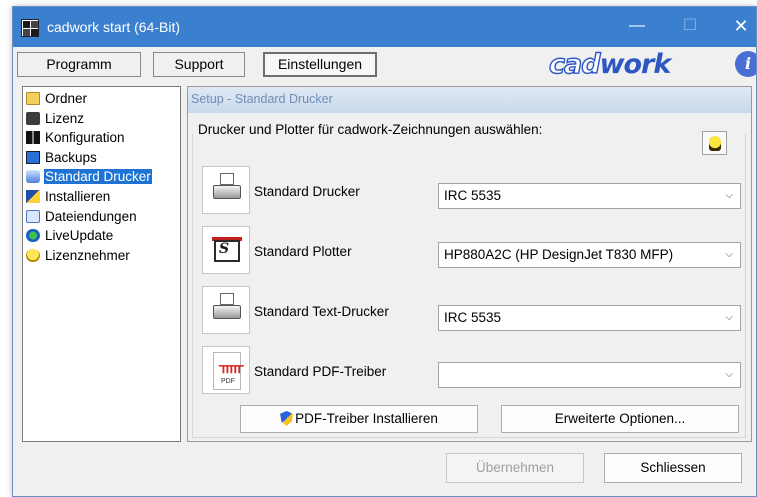 Image resolution: width=757 pixels, height=497 pixels. What do you see at coordinates (101, 197) in the screenshot?
I see `sidebar-item-installieren: Installieren` at bounding box center [101, 197].